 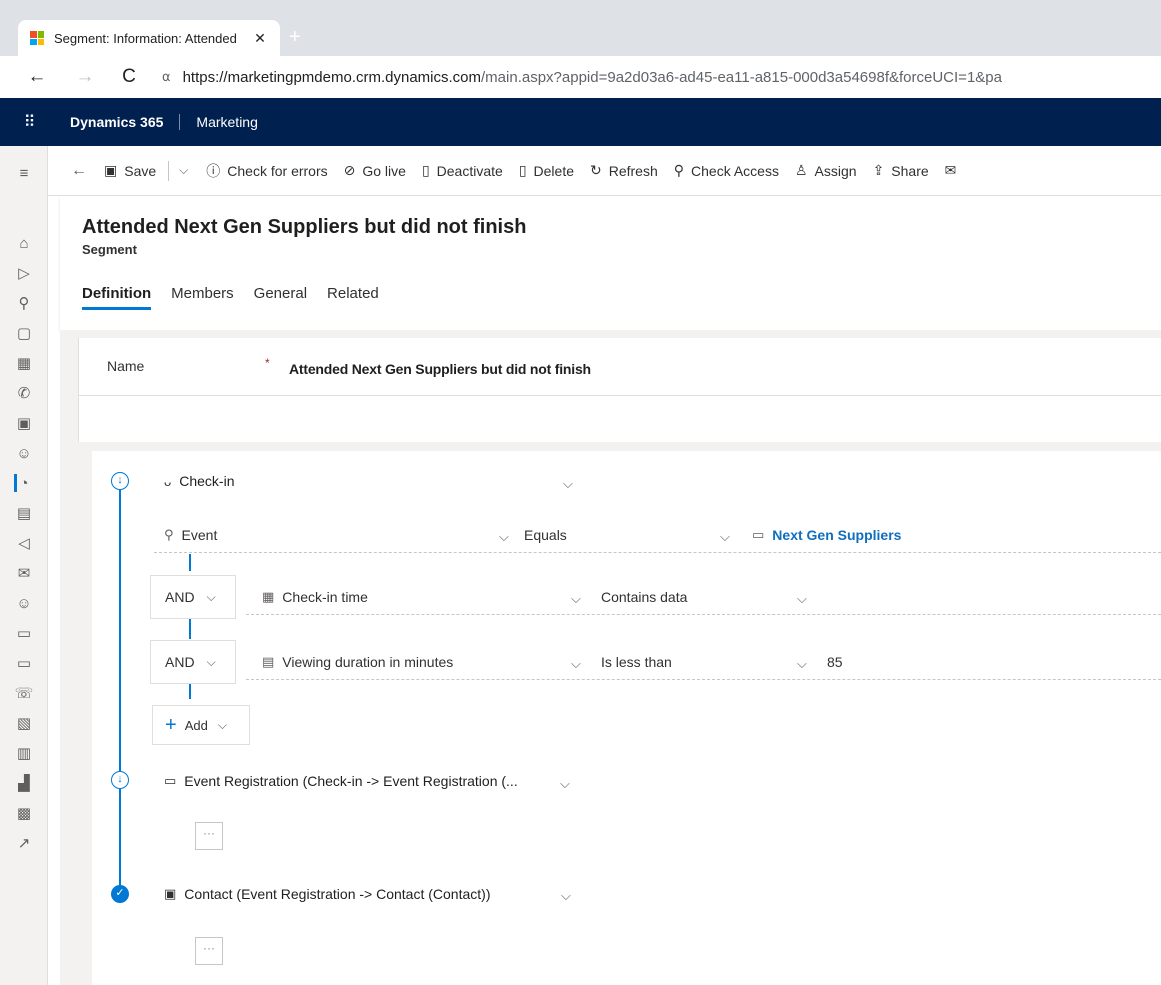 I want to click on info-icon: ⓘ, so click(x=213, y=170).